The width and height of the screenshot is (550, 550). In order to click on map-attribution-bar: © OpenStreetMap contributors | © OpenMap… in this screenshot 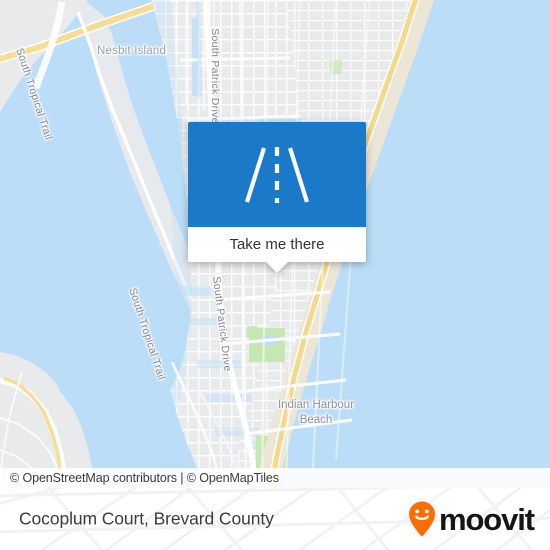, I will do `click(275, 478)`.